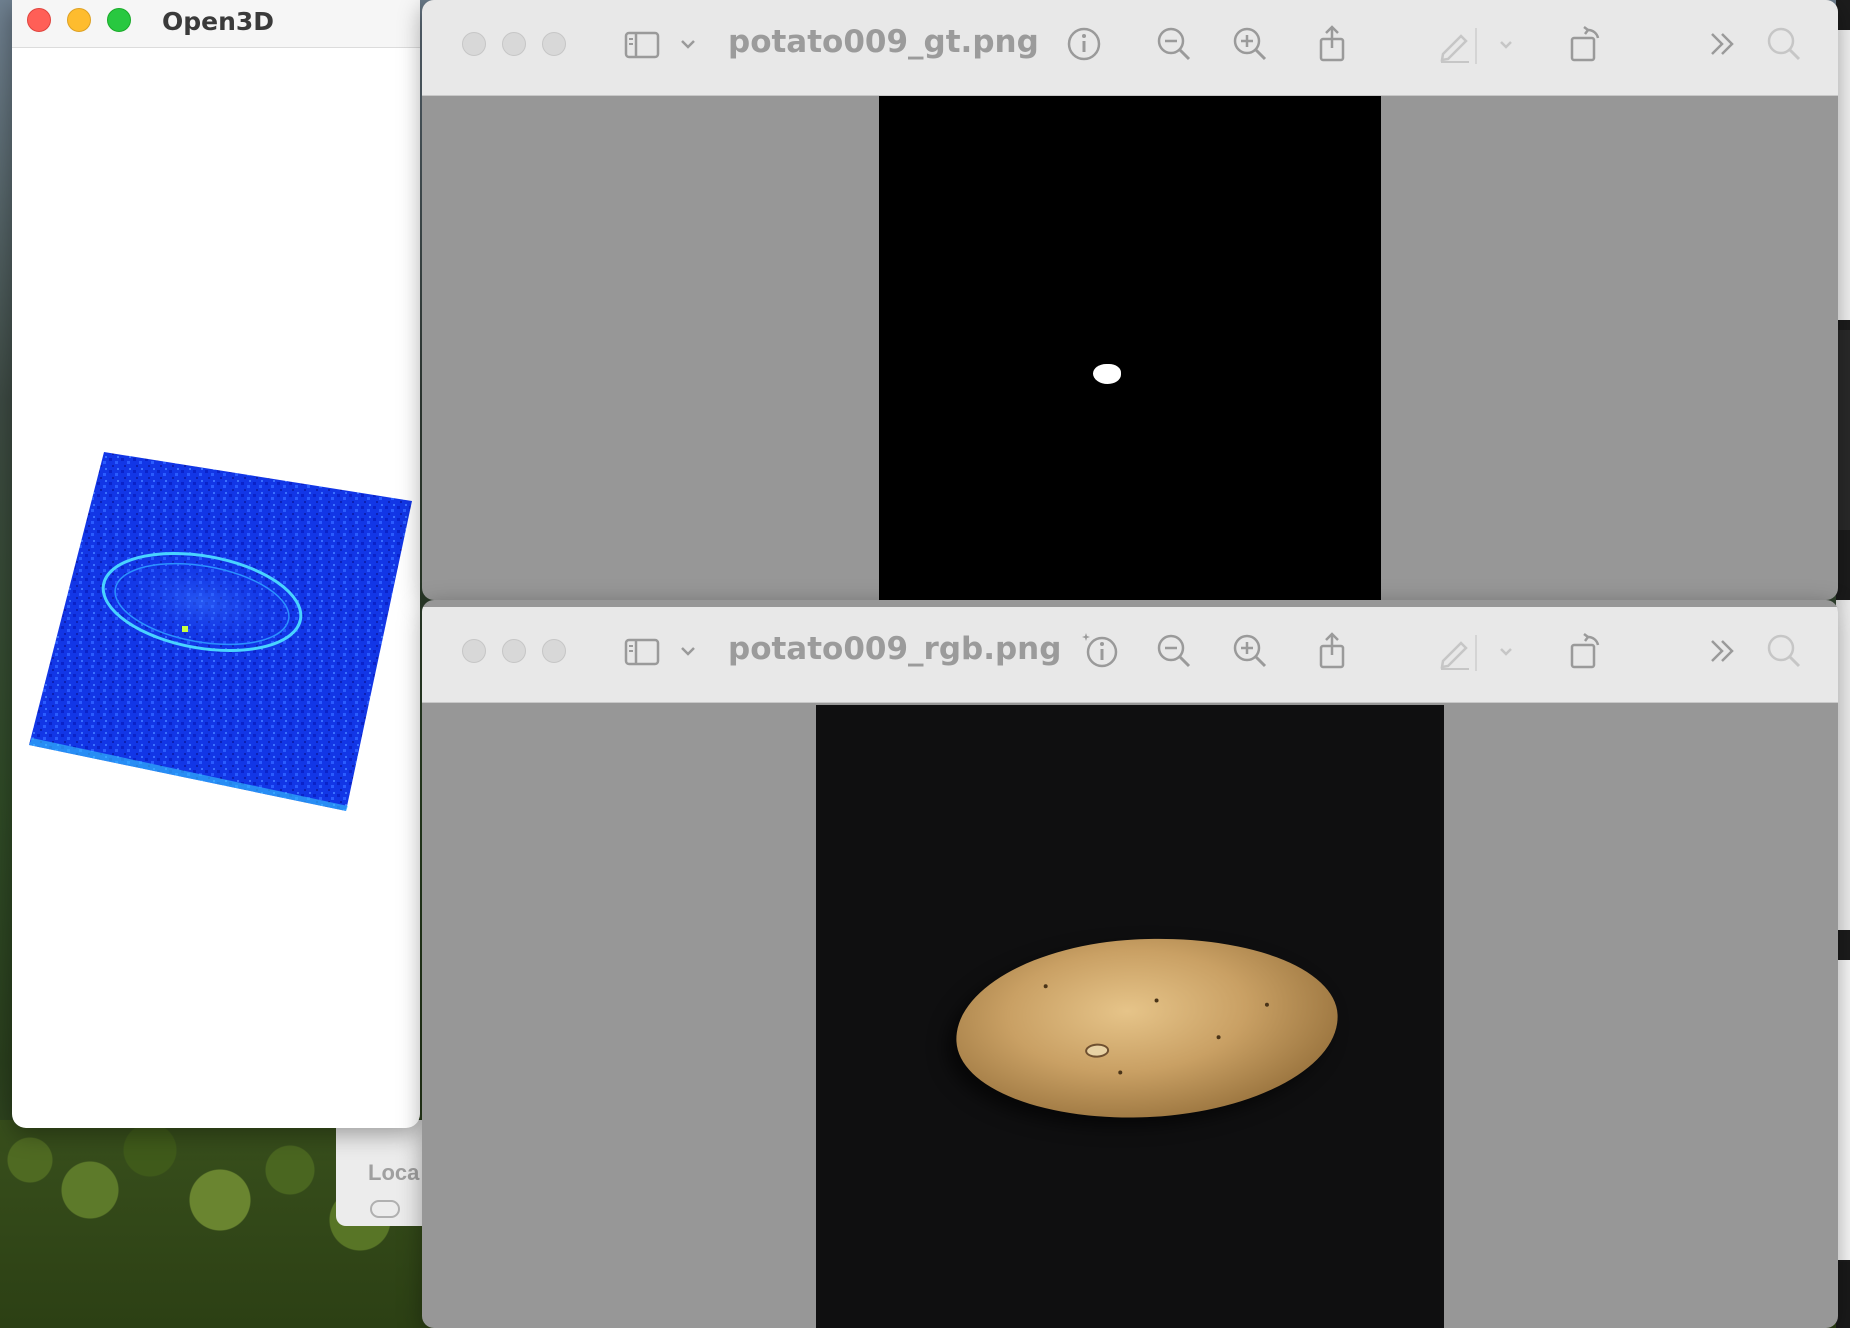 This screenshot has height=1328, width=1850. What do you see at coordinates (1147, 1028) in the screenshot?
I see `potato` at bounding box center [1147, 1028].